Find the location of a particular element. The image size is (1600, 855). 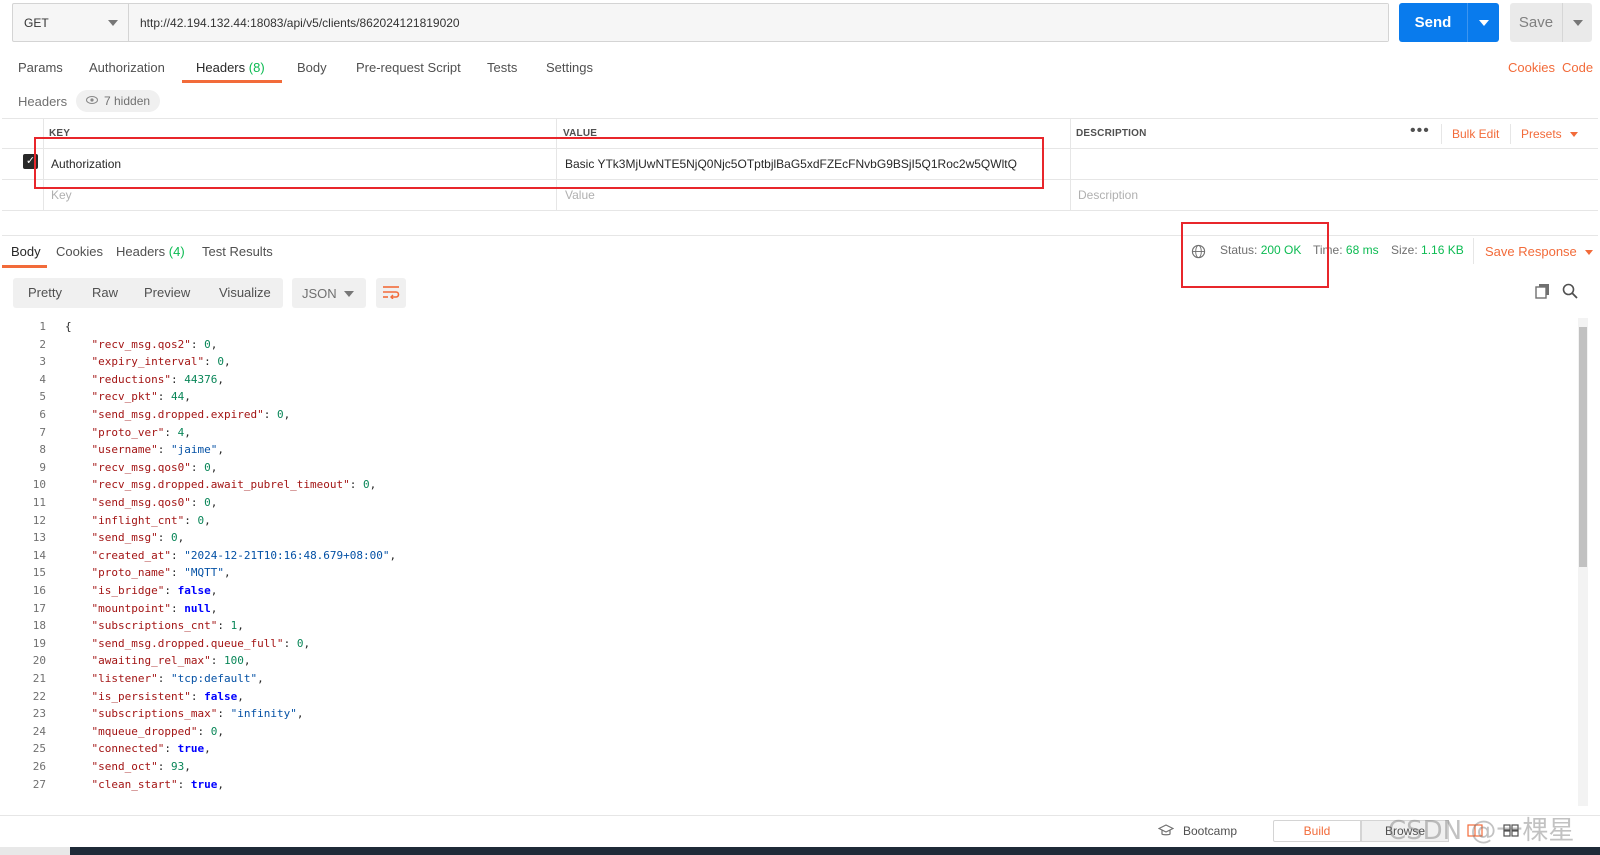

line-number: 15 is located at coordinates (39, 573).